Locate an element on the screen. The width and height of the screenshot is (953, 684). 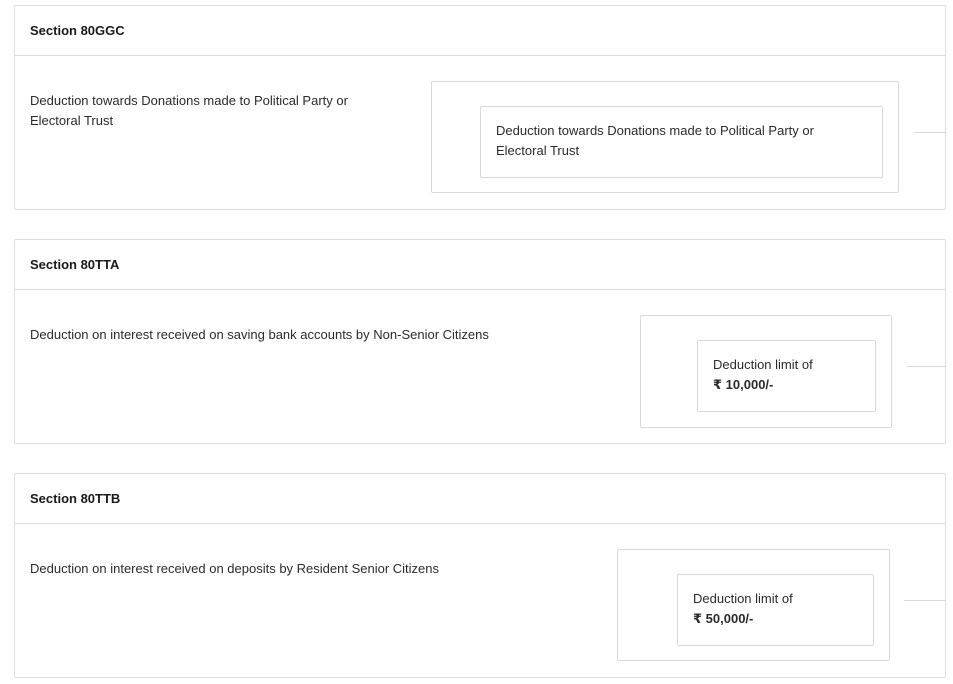
deduction-limit-amount: ₹ 10,000/- is located at coordinates (743, 384).